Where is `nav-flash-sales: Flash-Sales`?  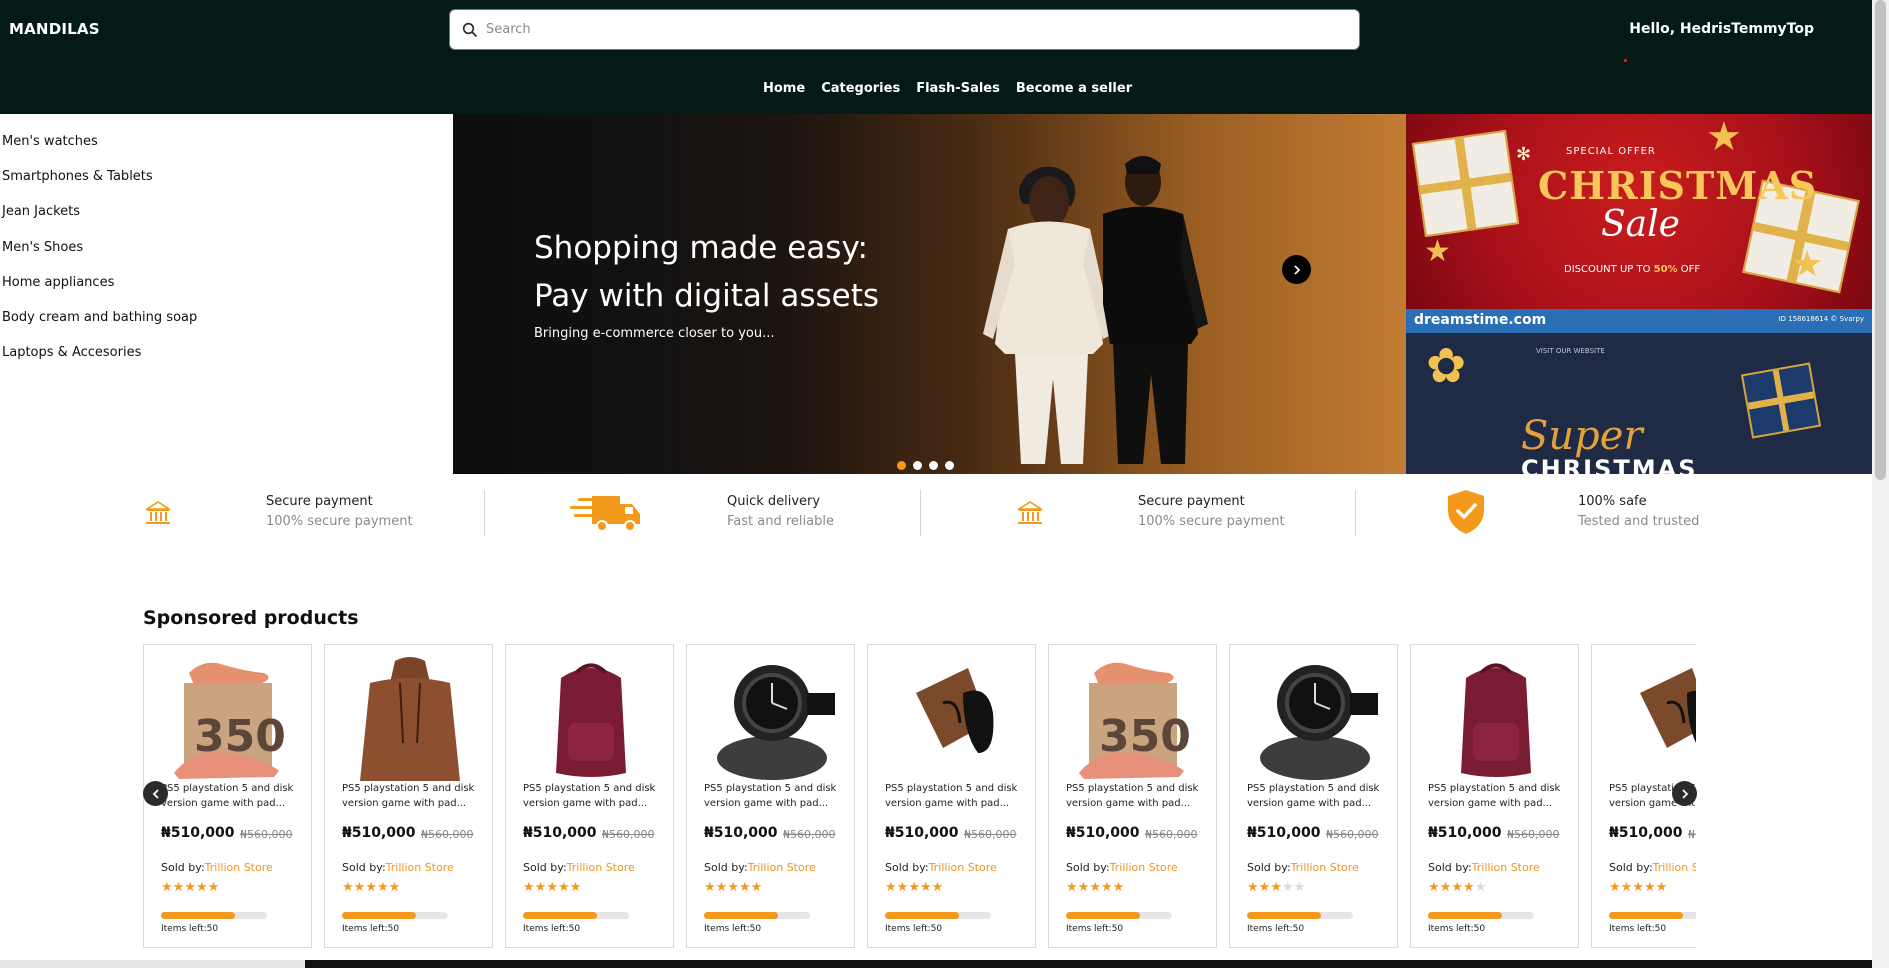 nav-flash-sales: Flash-Sales is located at coordinates (958, 88).